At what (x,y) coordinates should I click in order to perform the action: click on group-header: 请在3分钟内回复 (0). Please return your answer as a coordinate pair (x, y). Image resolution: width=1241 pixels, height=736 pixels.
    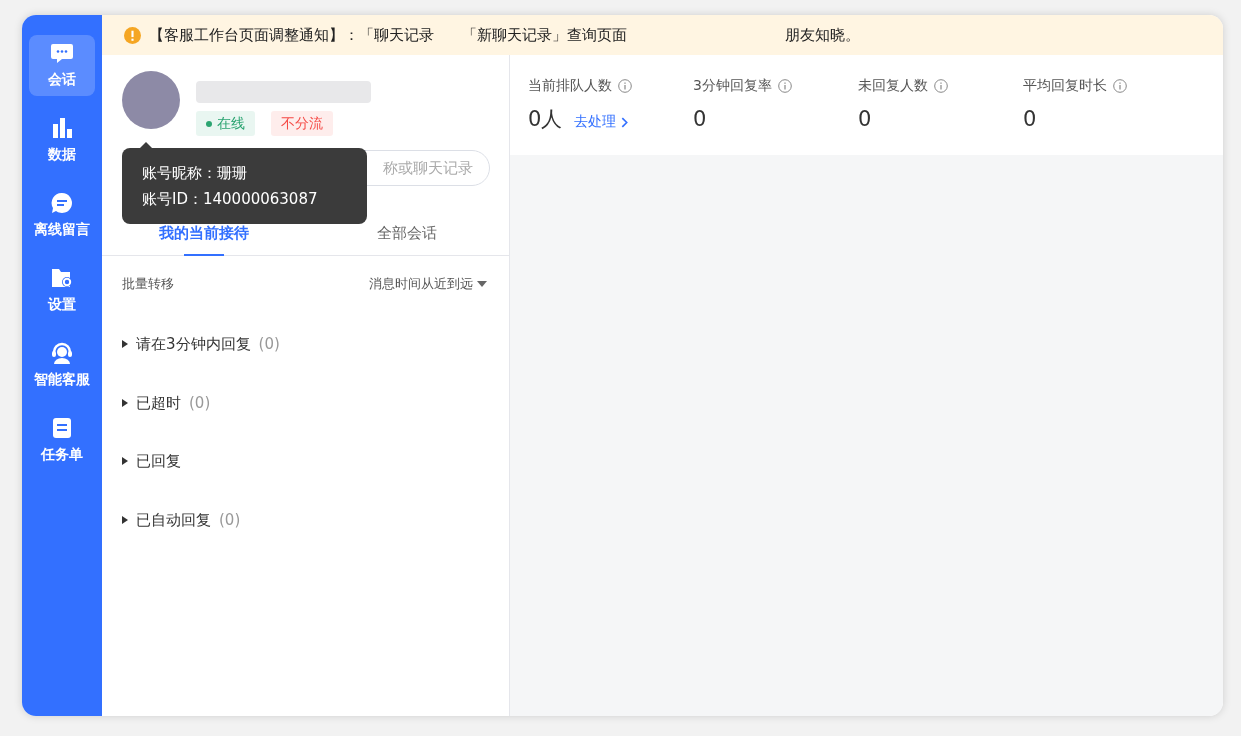
    Looking at the image, I should click on (305, 344).